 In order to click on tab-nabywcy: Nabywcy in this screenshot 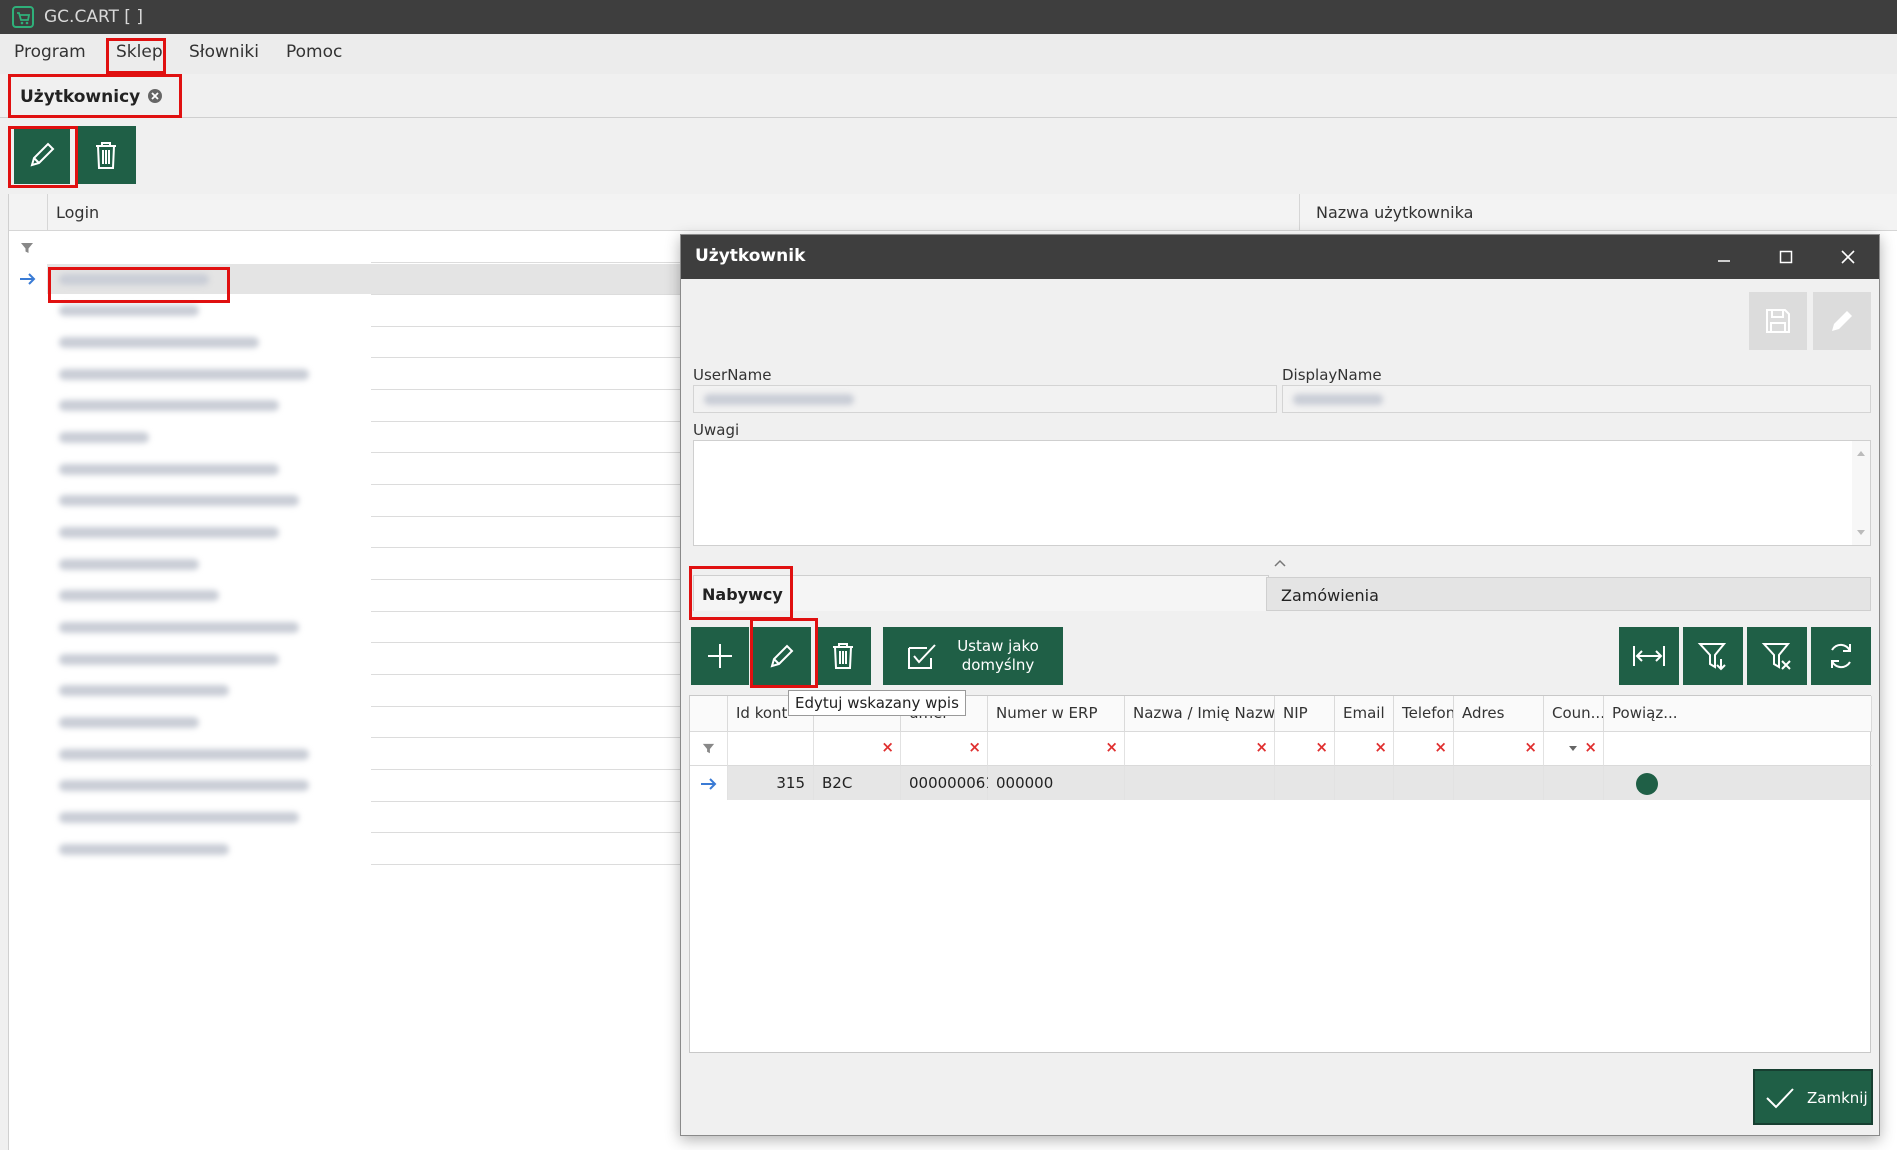, I will do `click(981, 593)`.